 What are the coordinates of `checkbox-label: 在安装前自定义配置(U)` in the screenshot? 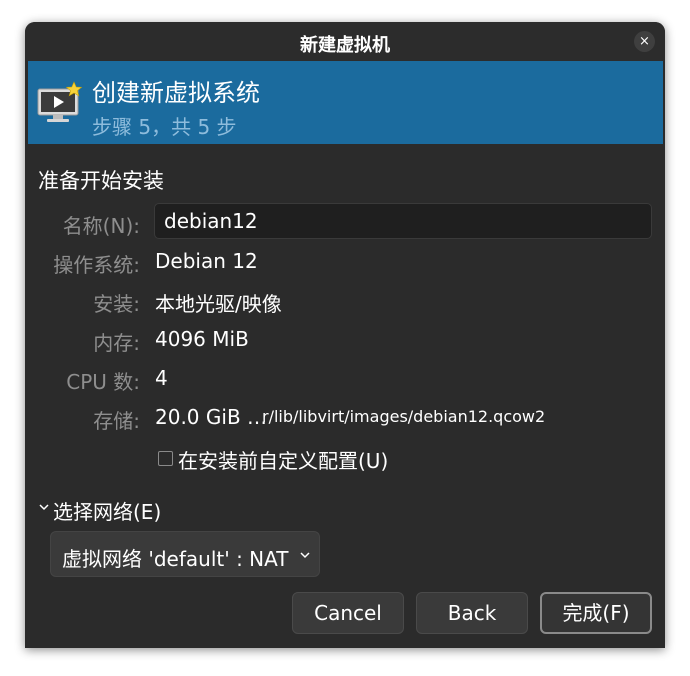 It's located at (283, 459).